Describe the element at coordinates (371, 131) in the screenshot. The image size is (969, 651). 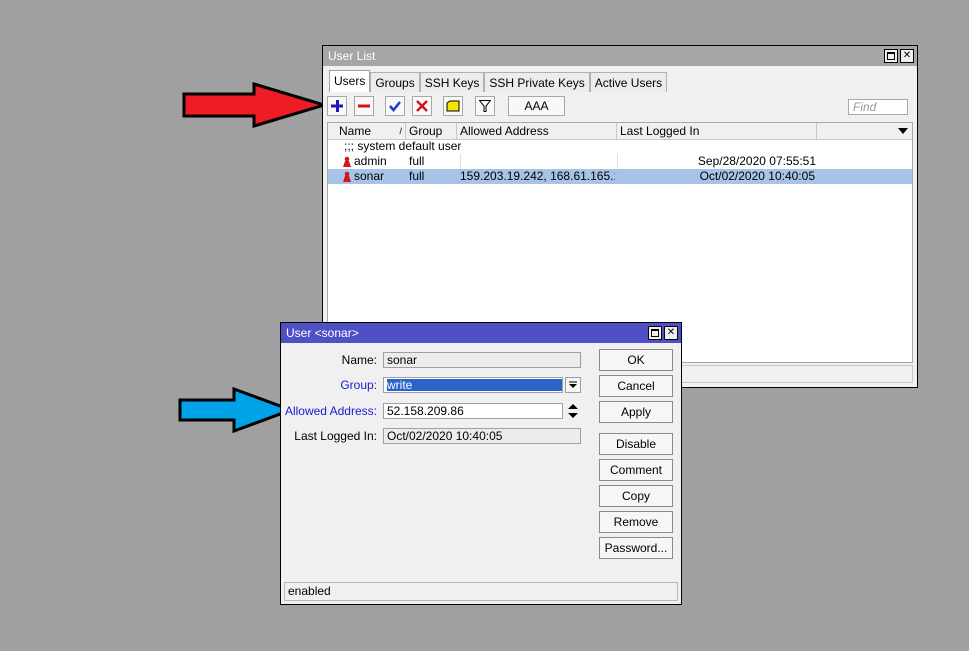
I see `column-header-name: Name /` at that location.